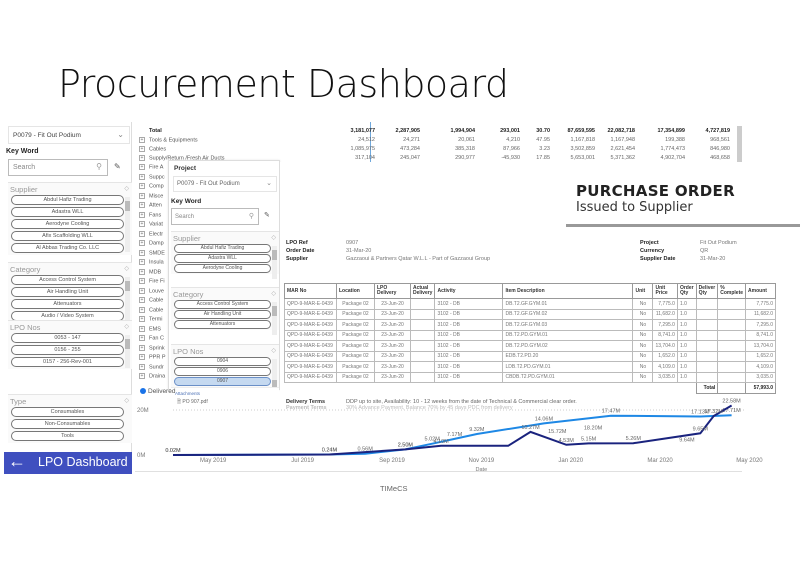  What do you see at coordinates (151, 196) in the screenshot?
I see `matrix-row: + Misce` at bounding box center [151, 196].